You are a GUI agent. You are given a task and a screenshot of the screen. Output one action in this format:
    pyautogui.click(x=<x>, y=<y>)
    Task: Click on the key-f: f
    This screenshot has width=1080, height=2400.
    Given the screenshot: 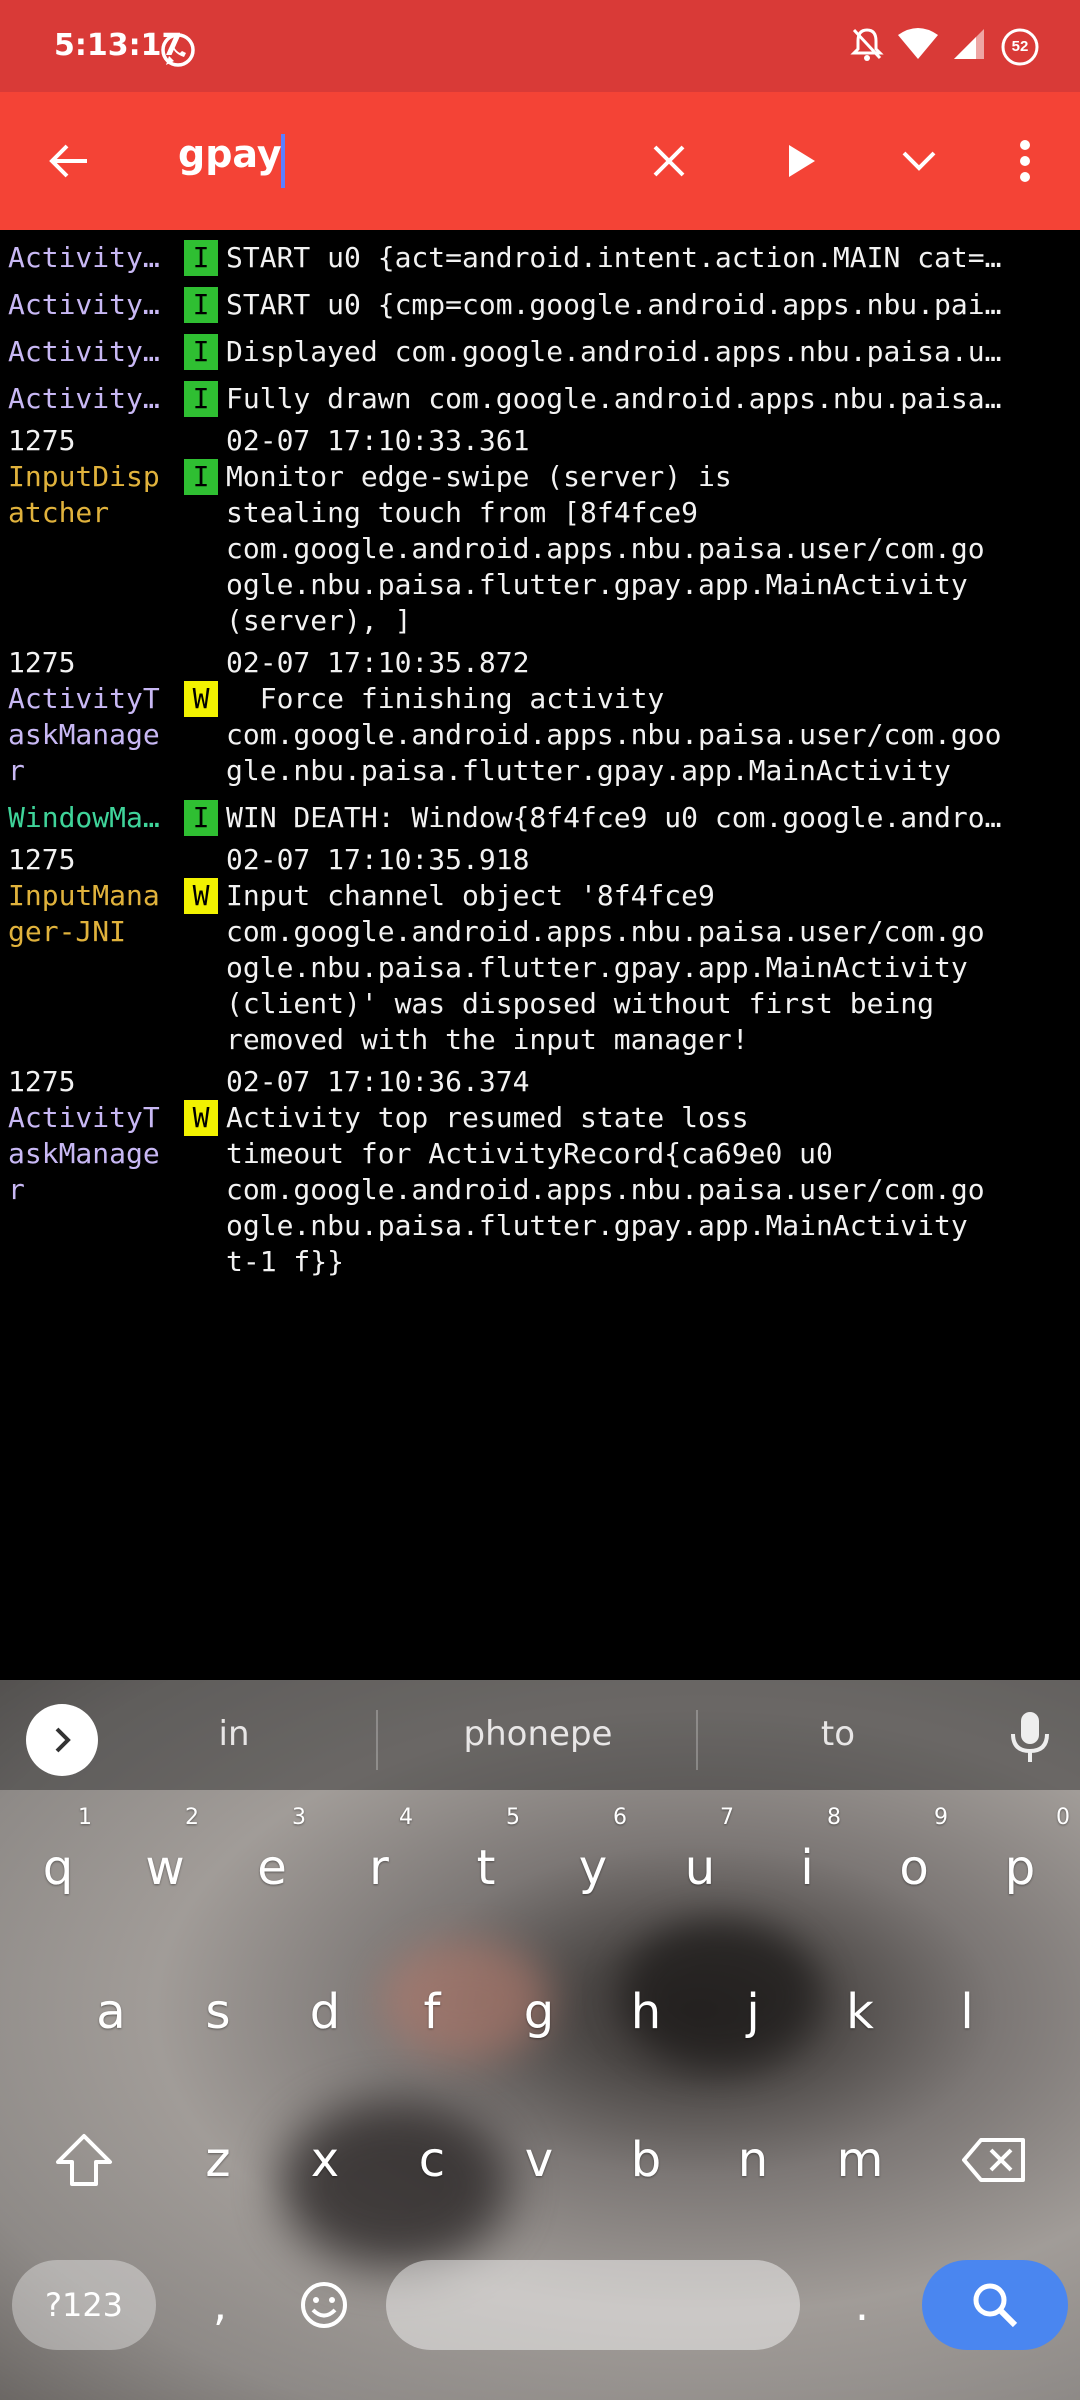 What is the action you would take?
    pyautogui.click(x=432, y=2012)
    